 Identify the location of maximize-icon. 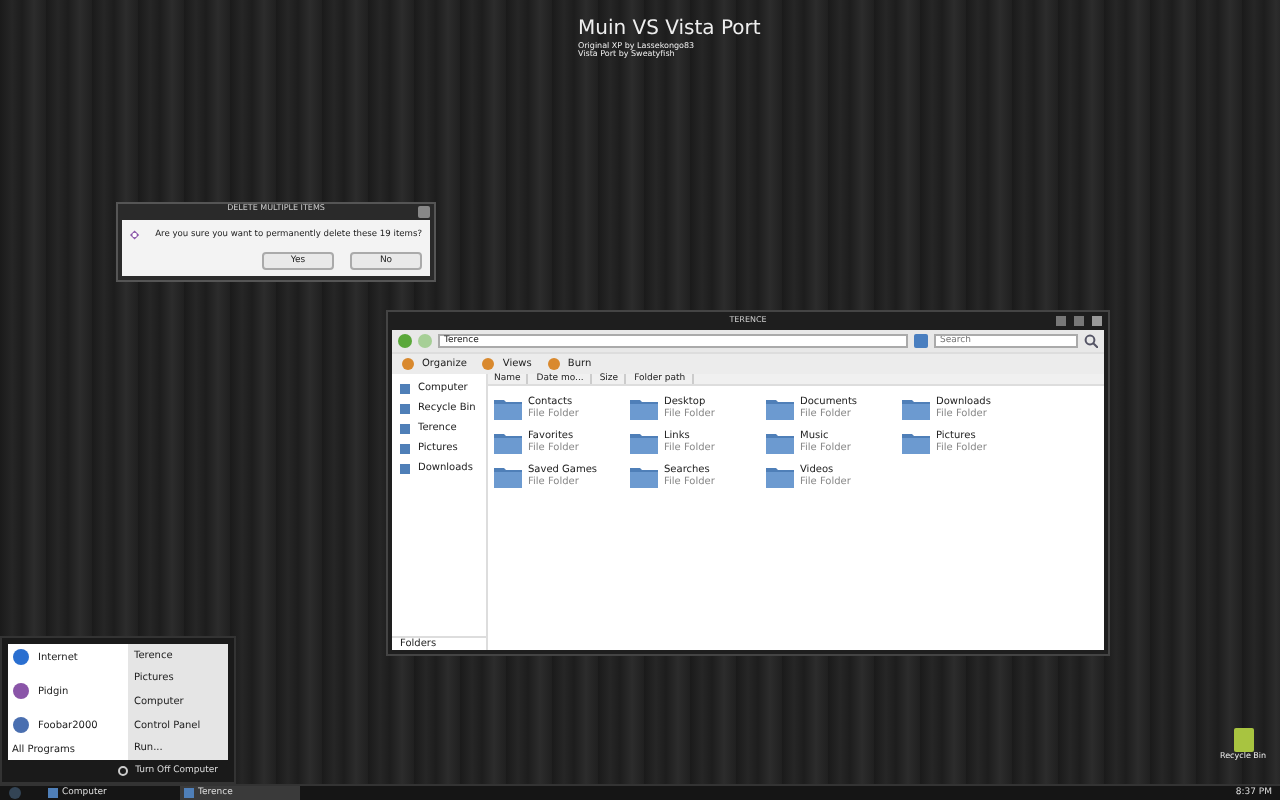
(1079, 321).